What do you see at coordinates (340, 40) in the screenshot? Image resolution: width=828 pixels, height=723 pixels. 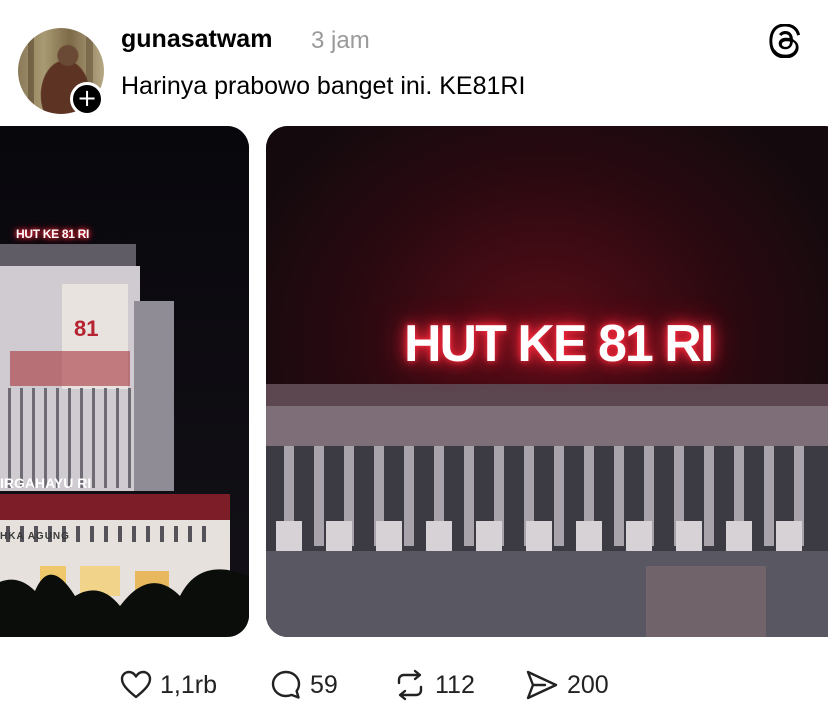 I see `timestamp: 3 jam` at bounding box center [340, 40].